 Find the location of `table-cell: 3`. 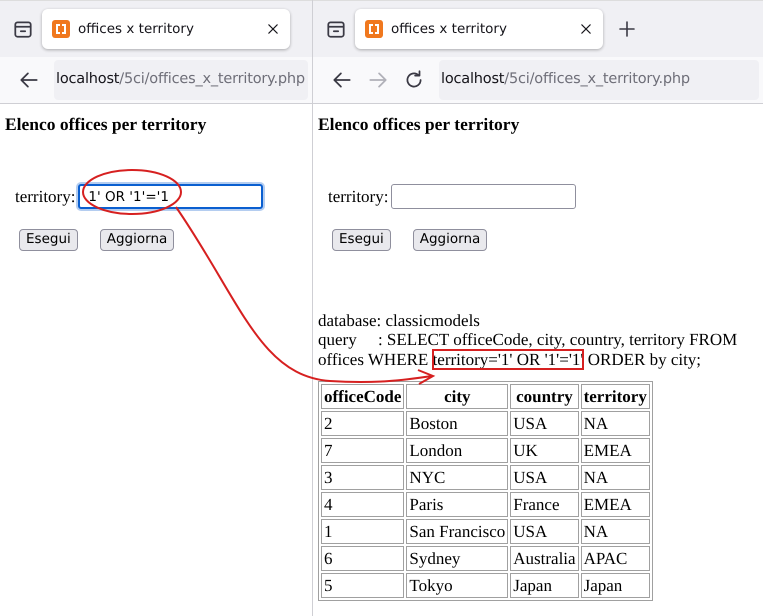

table-cell: 3 is located at coordinates (362, 477).